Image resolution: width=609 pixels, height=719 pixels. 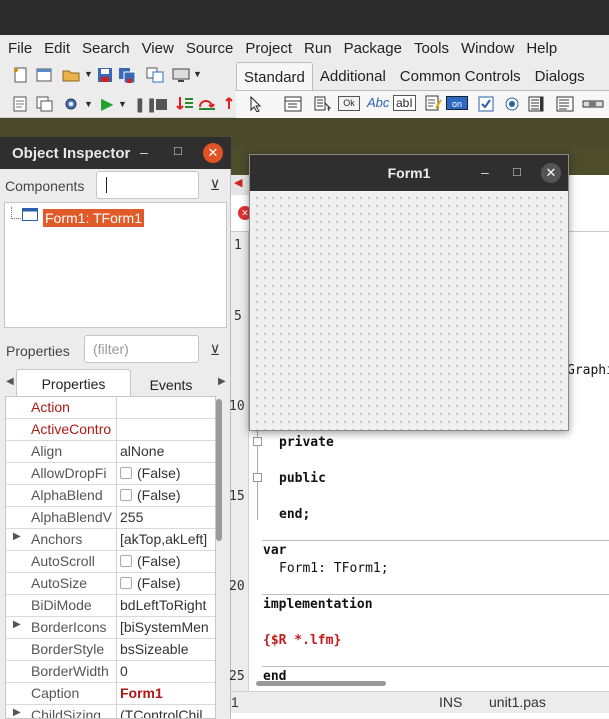 I want to click on stop-icon, so click(x=161, y=104).